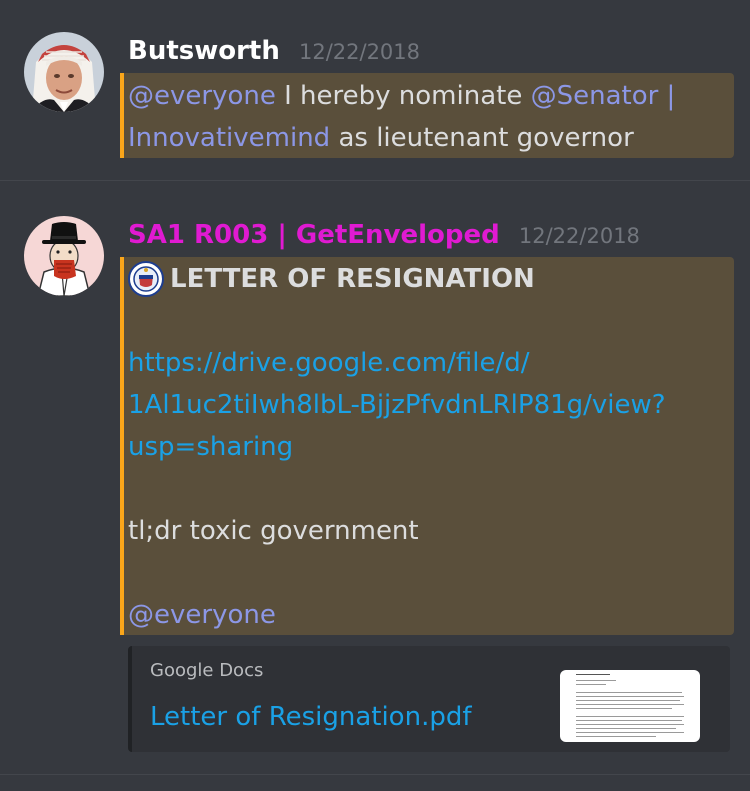  I want to click on link-line-1: https://drive.google.com/file/d/, so click(328, 363).